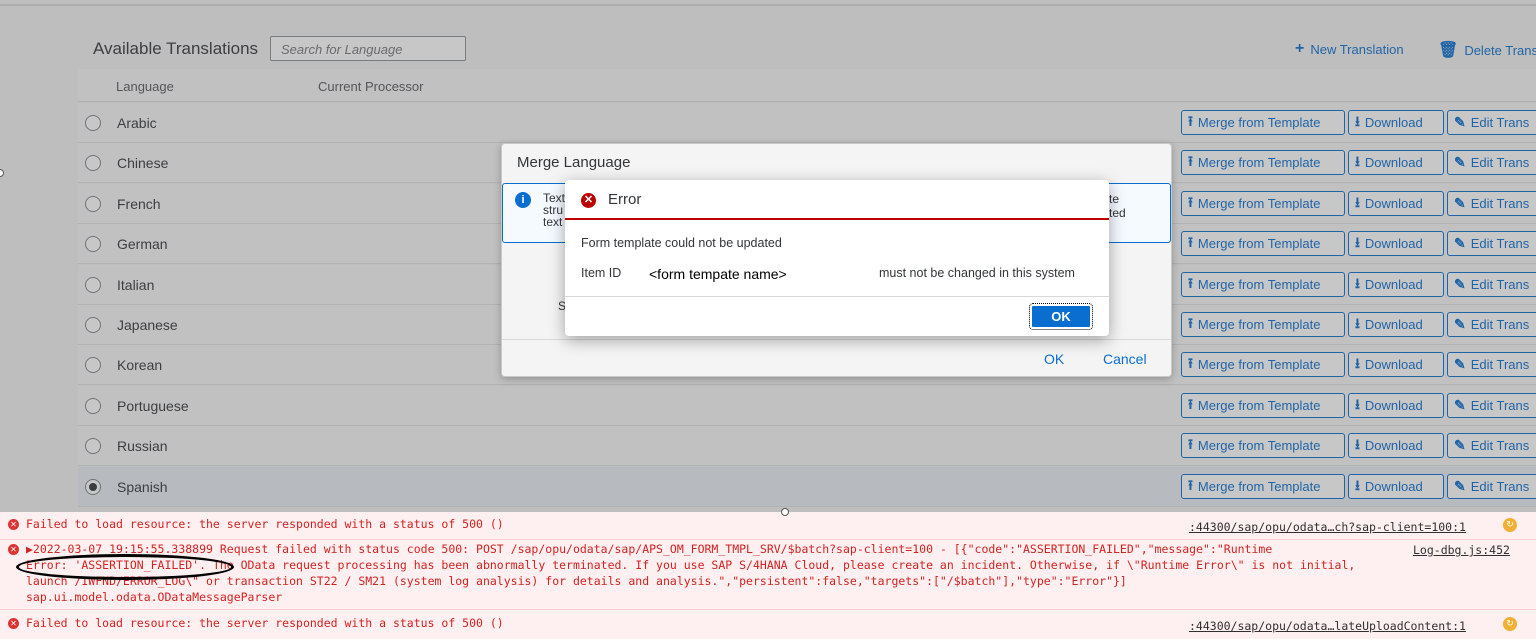 This screenshot has width=1536, height=639. What do you see at coordinates (977, 273) in the screenshot?
I see `error-detail-text: must not be changed in this system` at bounding box center [977, 273].